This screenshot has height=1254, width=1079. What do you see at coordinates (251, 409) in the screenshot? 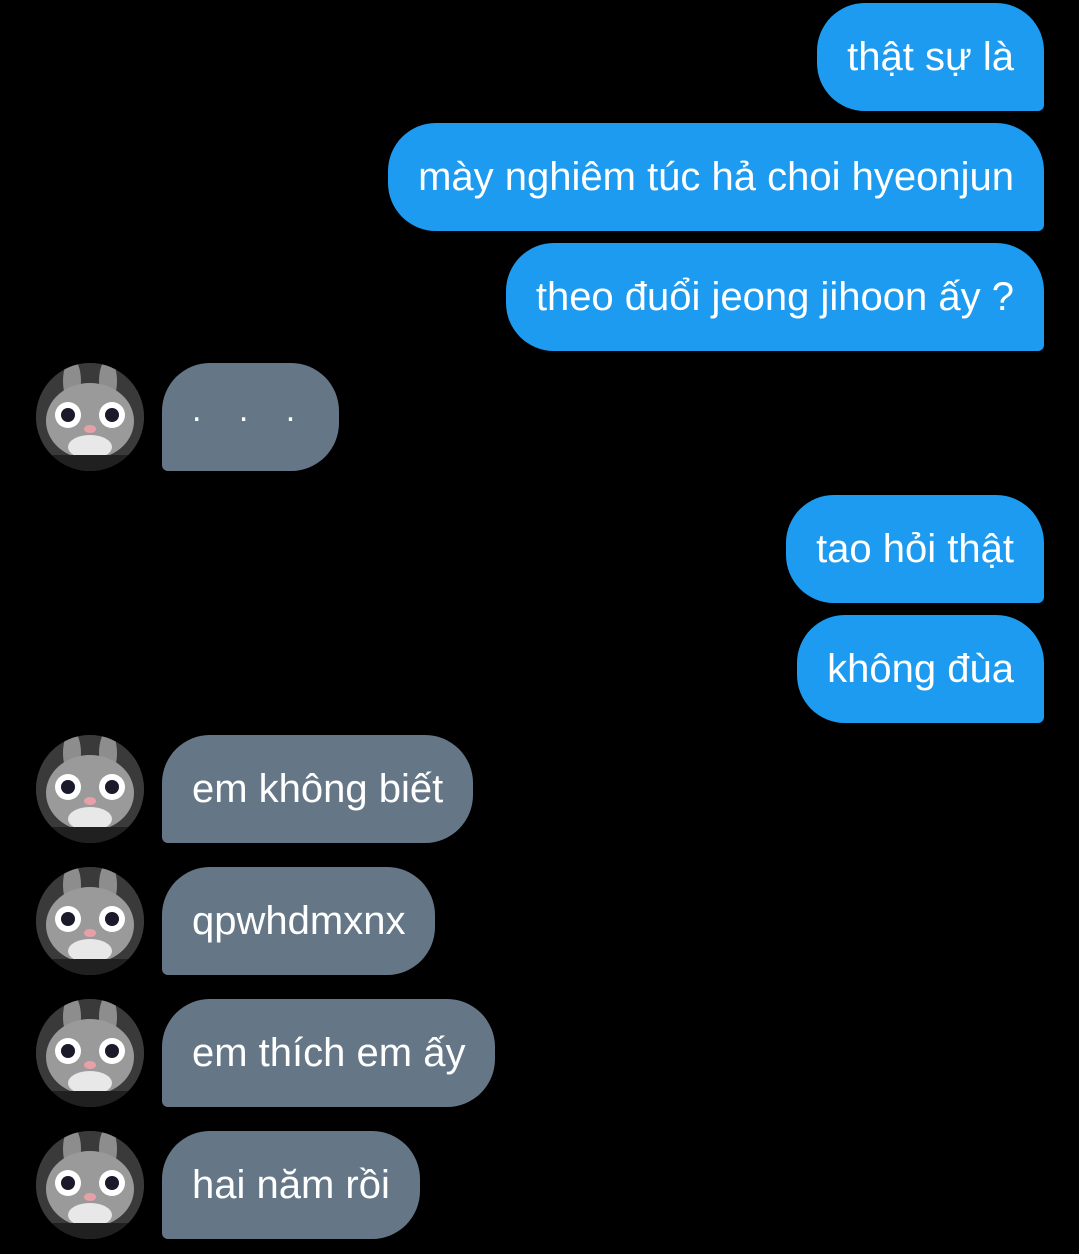
I see `message-text: . . .` at bounding box center [251, 409].